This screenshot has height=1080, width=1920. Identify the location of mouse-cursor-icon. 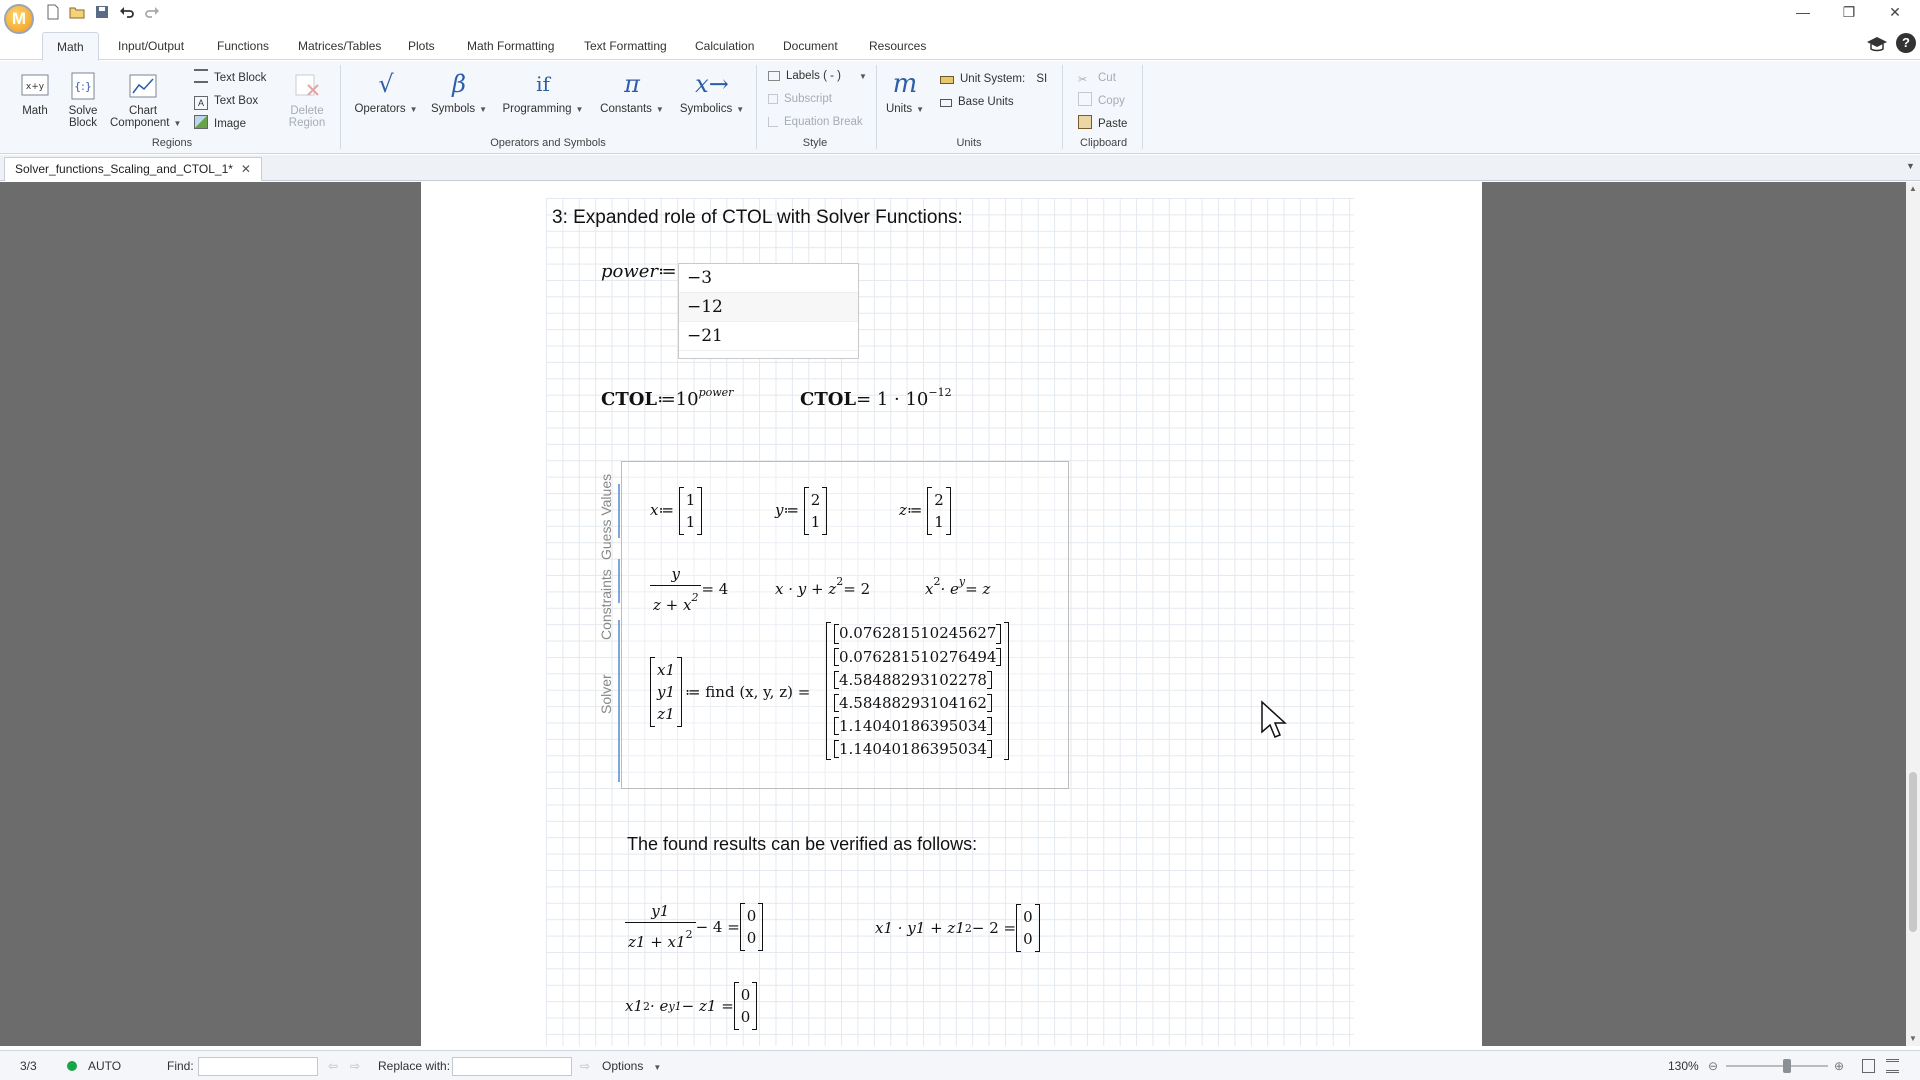
(1274, 719).